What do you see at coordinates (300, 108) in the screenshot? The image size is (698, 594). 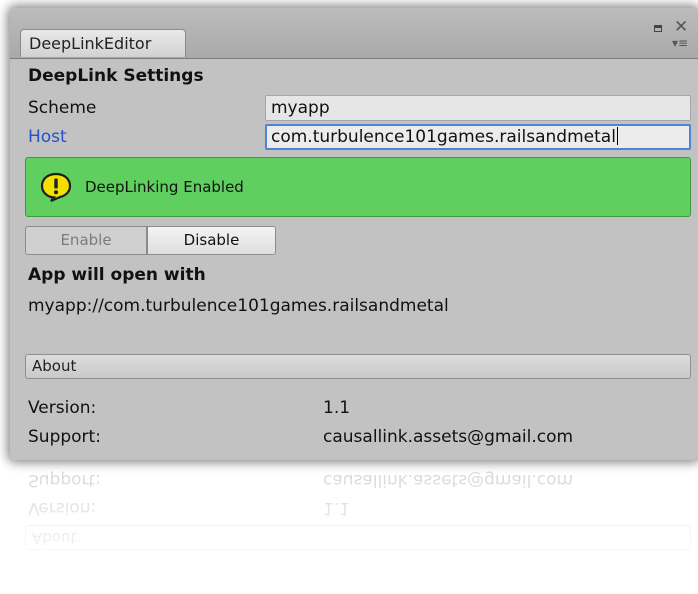 I see `scheme-input-value: myapp` at bounding box center [300, 108].